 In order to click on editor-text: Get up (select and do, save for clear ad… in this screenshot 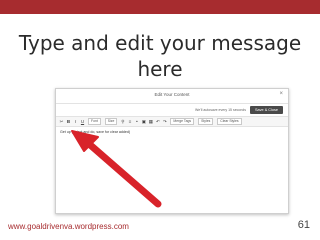, I will do `click(172, 132)`.